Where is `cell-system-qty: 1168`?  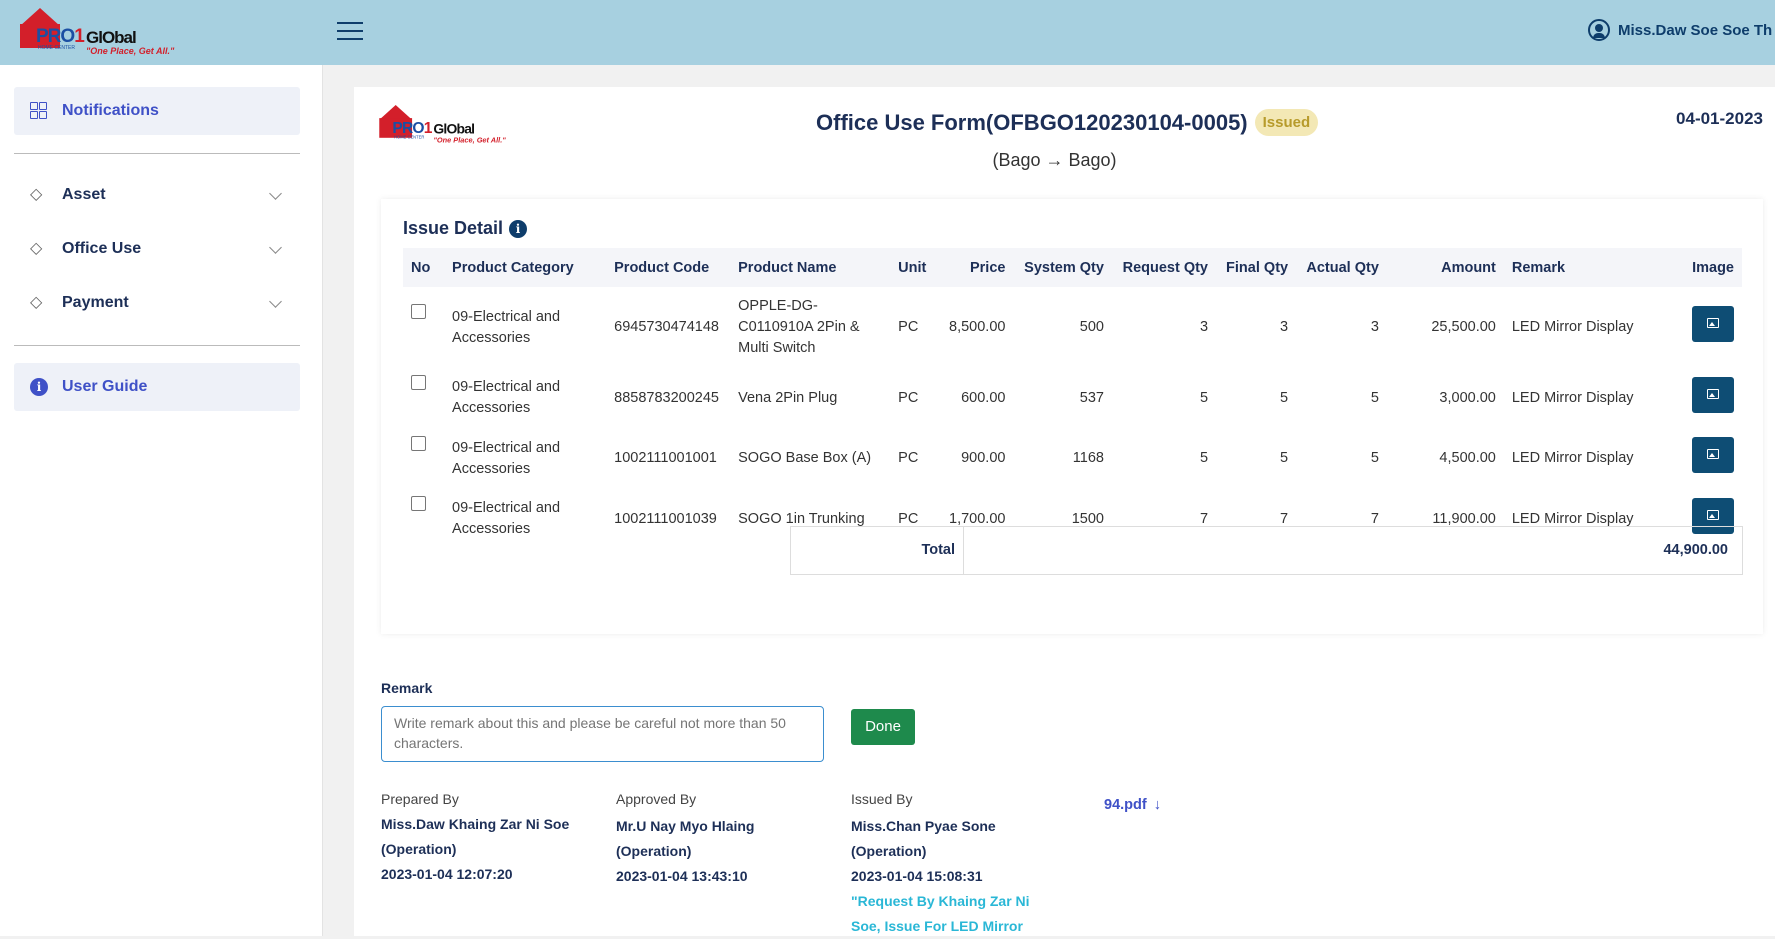 cell-system-qty: 1168 is located at coordinates (1088, 458).